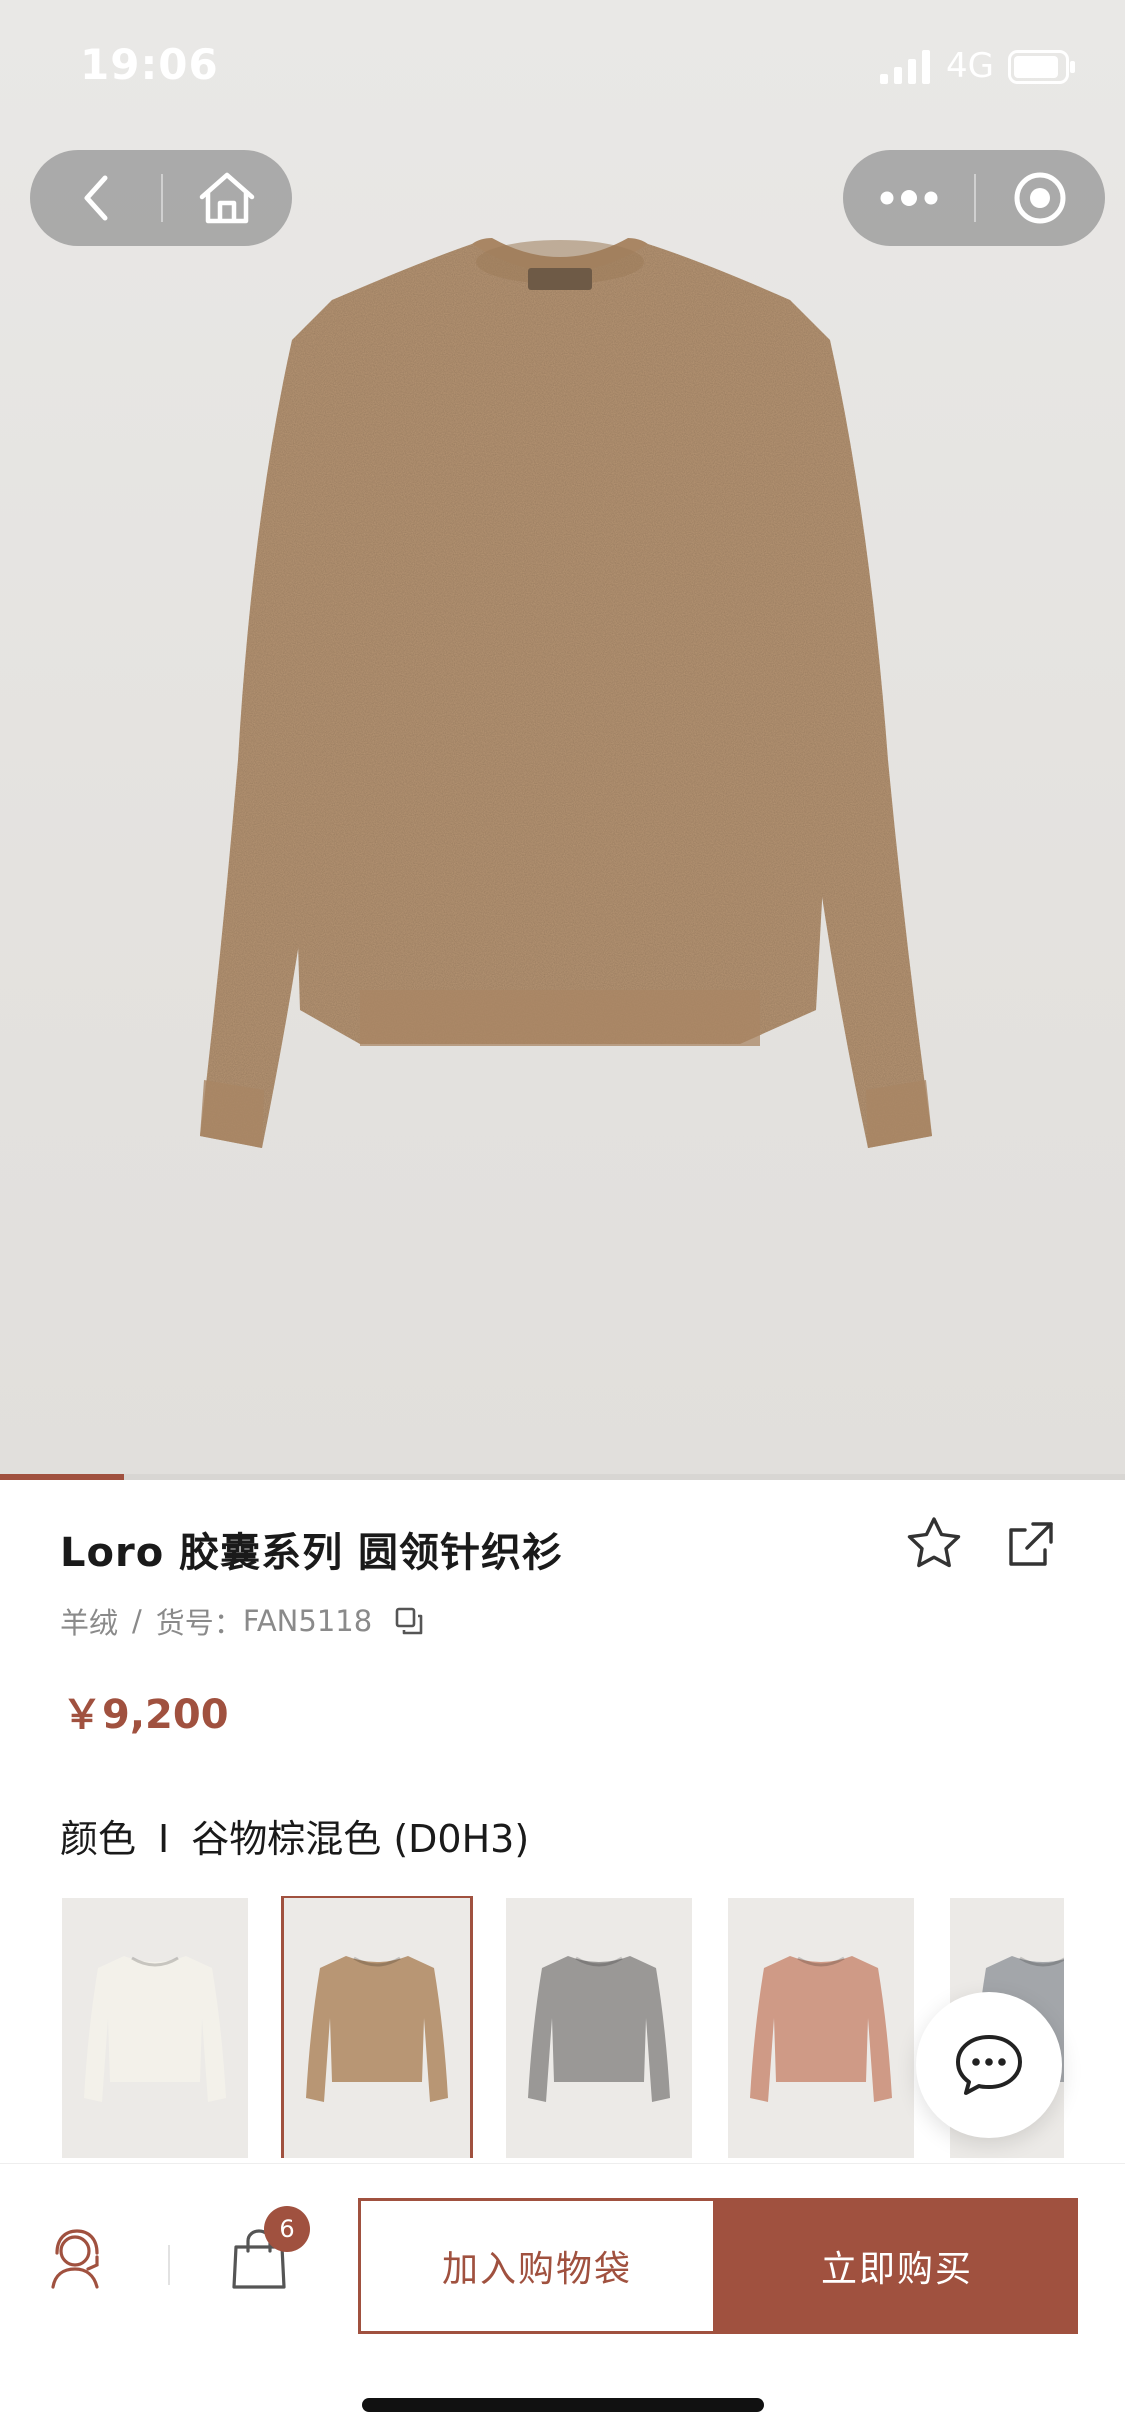 This screenshot has height=2436, width=1125. I want to click on signal-icon, so click(905, 67).